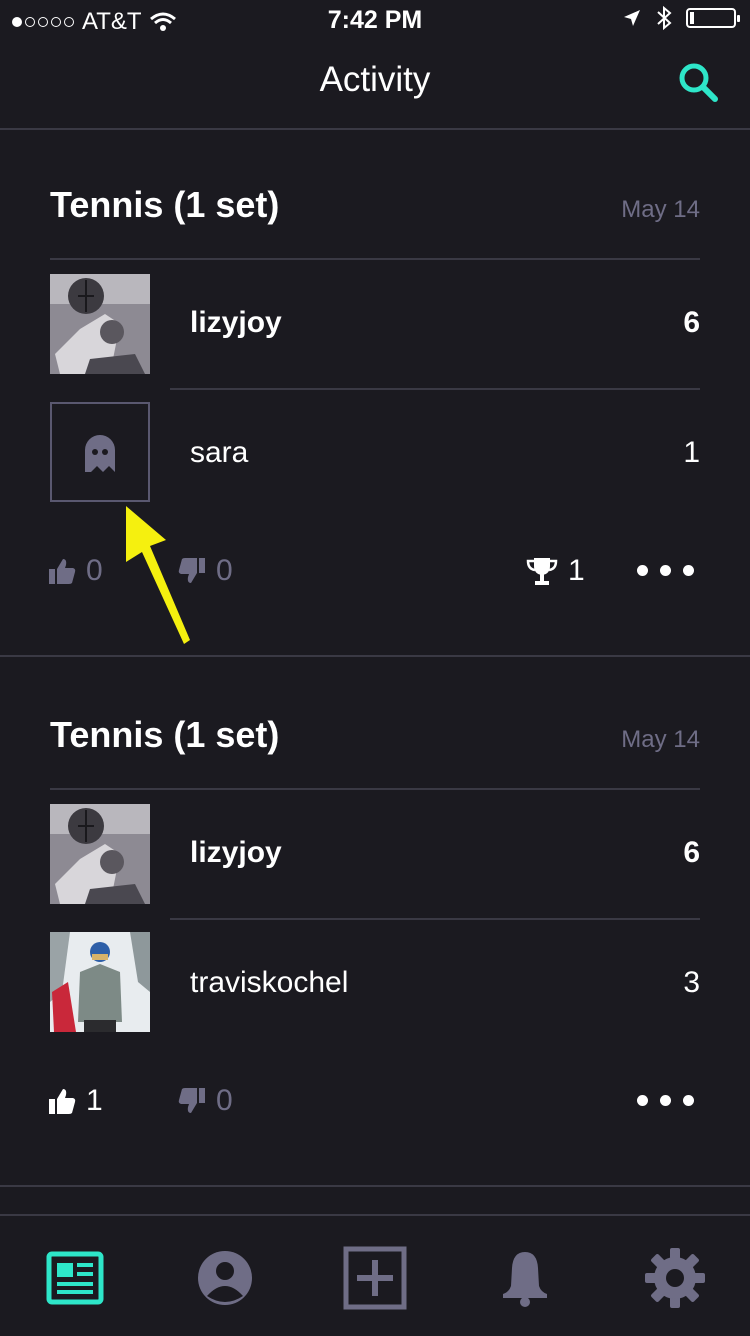  I want to click on trophy-button: 1, so click(555, 571).